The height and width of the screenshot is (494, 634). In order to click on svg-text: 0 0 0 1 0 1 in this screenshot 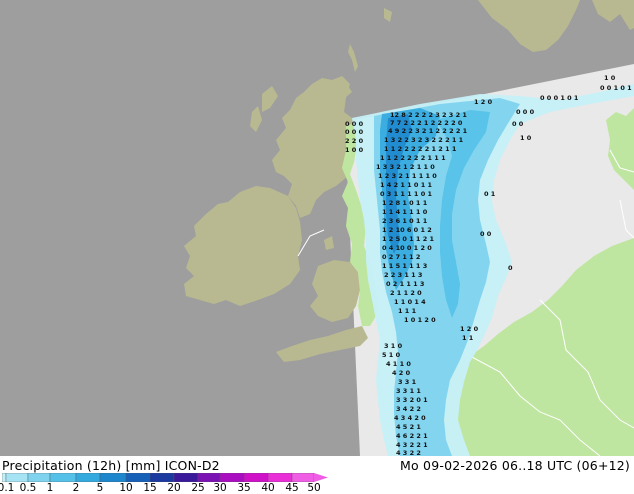, I will do `click(559, 98)`.